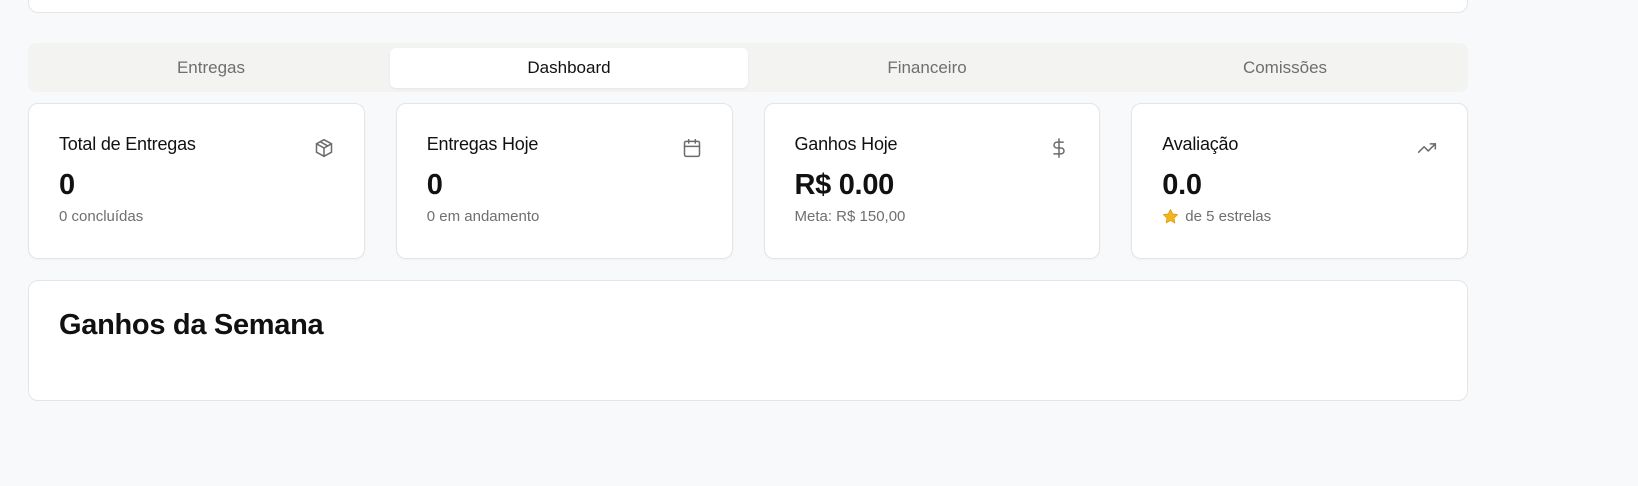 The image size is (1638, 486). I want to click on tab-entregas: Entregas, so click(211, 68).